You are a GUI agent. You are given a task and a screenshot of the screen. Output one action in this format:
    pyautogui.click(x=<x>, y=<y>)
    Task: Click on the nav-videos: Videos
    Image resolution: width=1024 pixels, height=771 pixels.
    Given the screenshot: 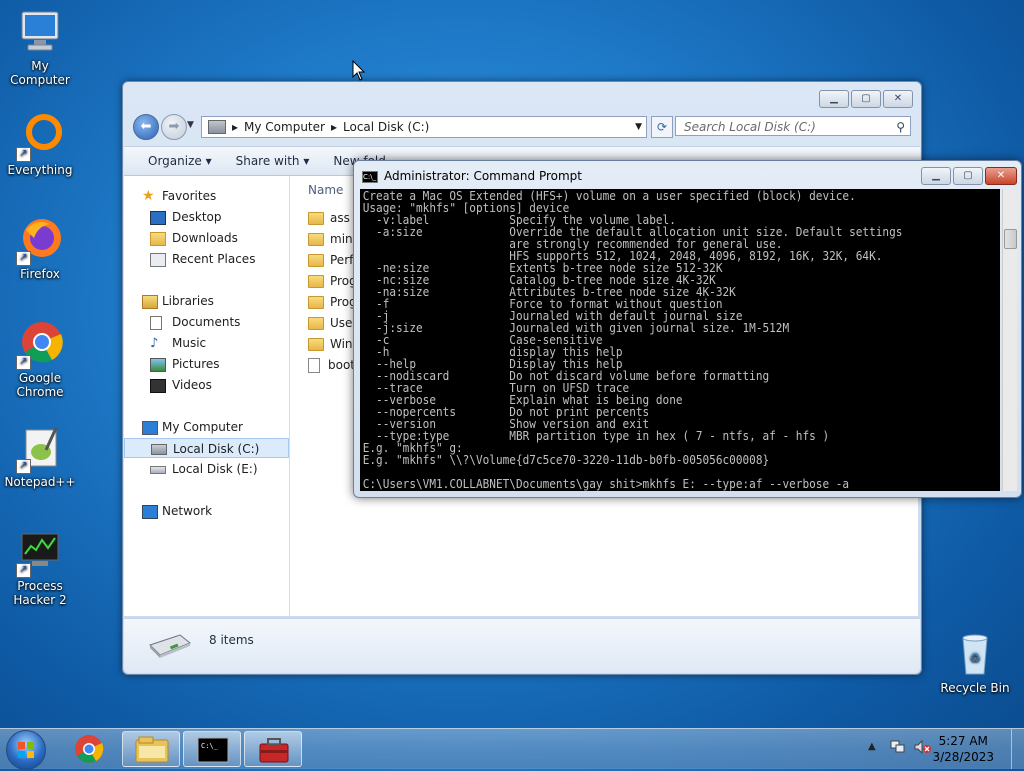 What is the action you would take?
    pyautogui.click(x=206, y=385)
    